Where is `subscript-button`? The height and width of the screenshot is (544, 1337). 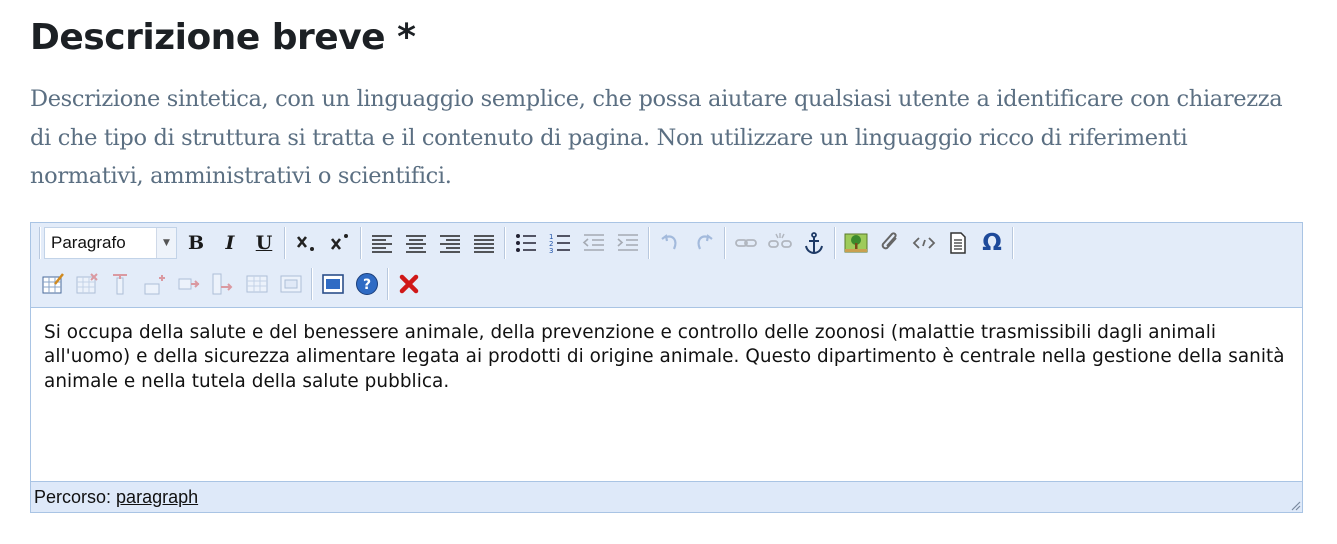 subscript-button is located at coordinates (306, 243).